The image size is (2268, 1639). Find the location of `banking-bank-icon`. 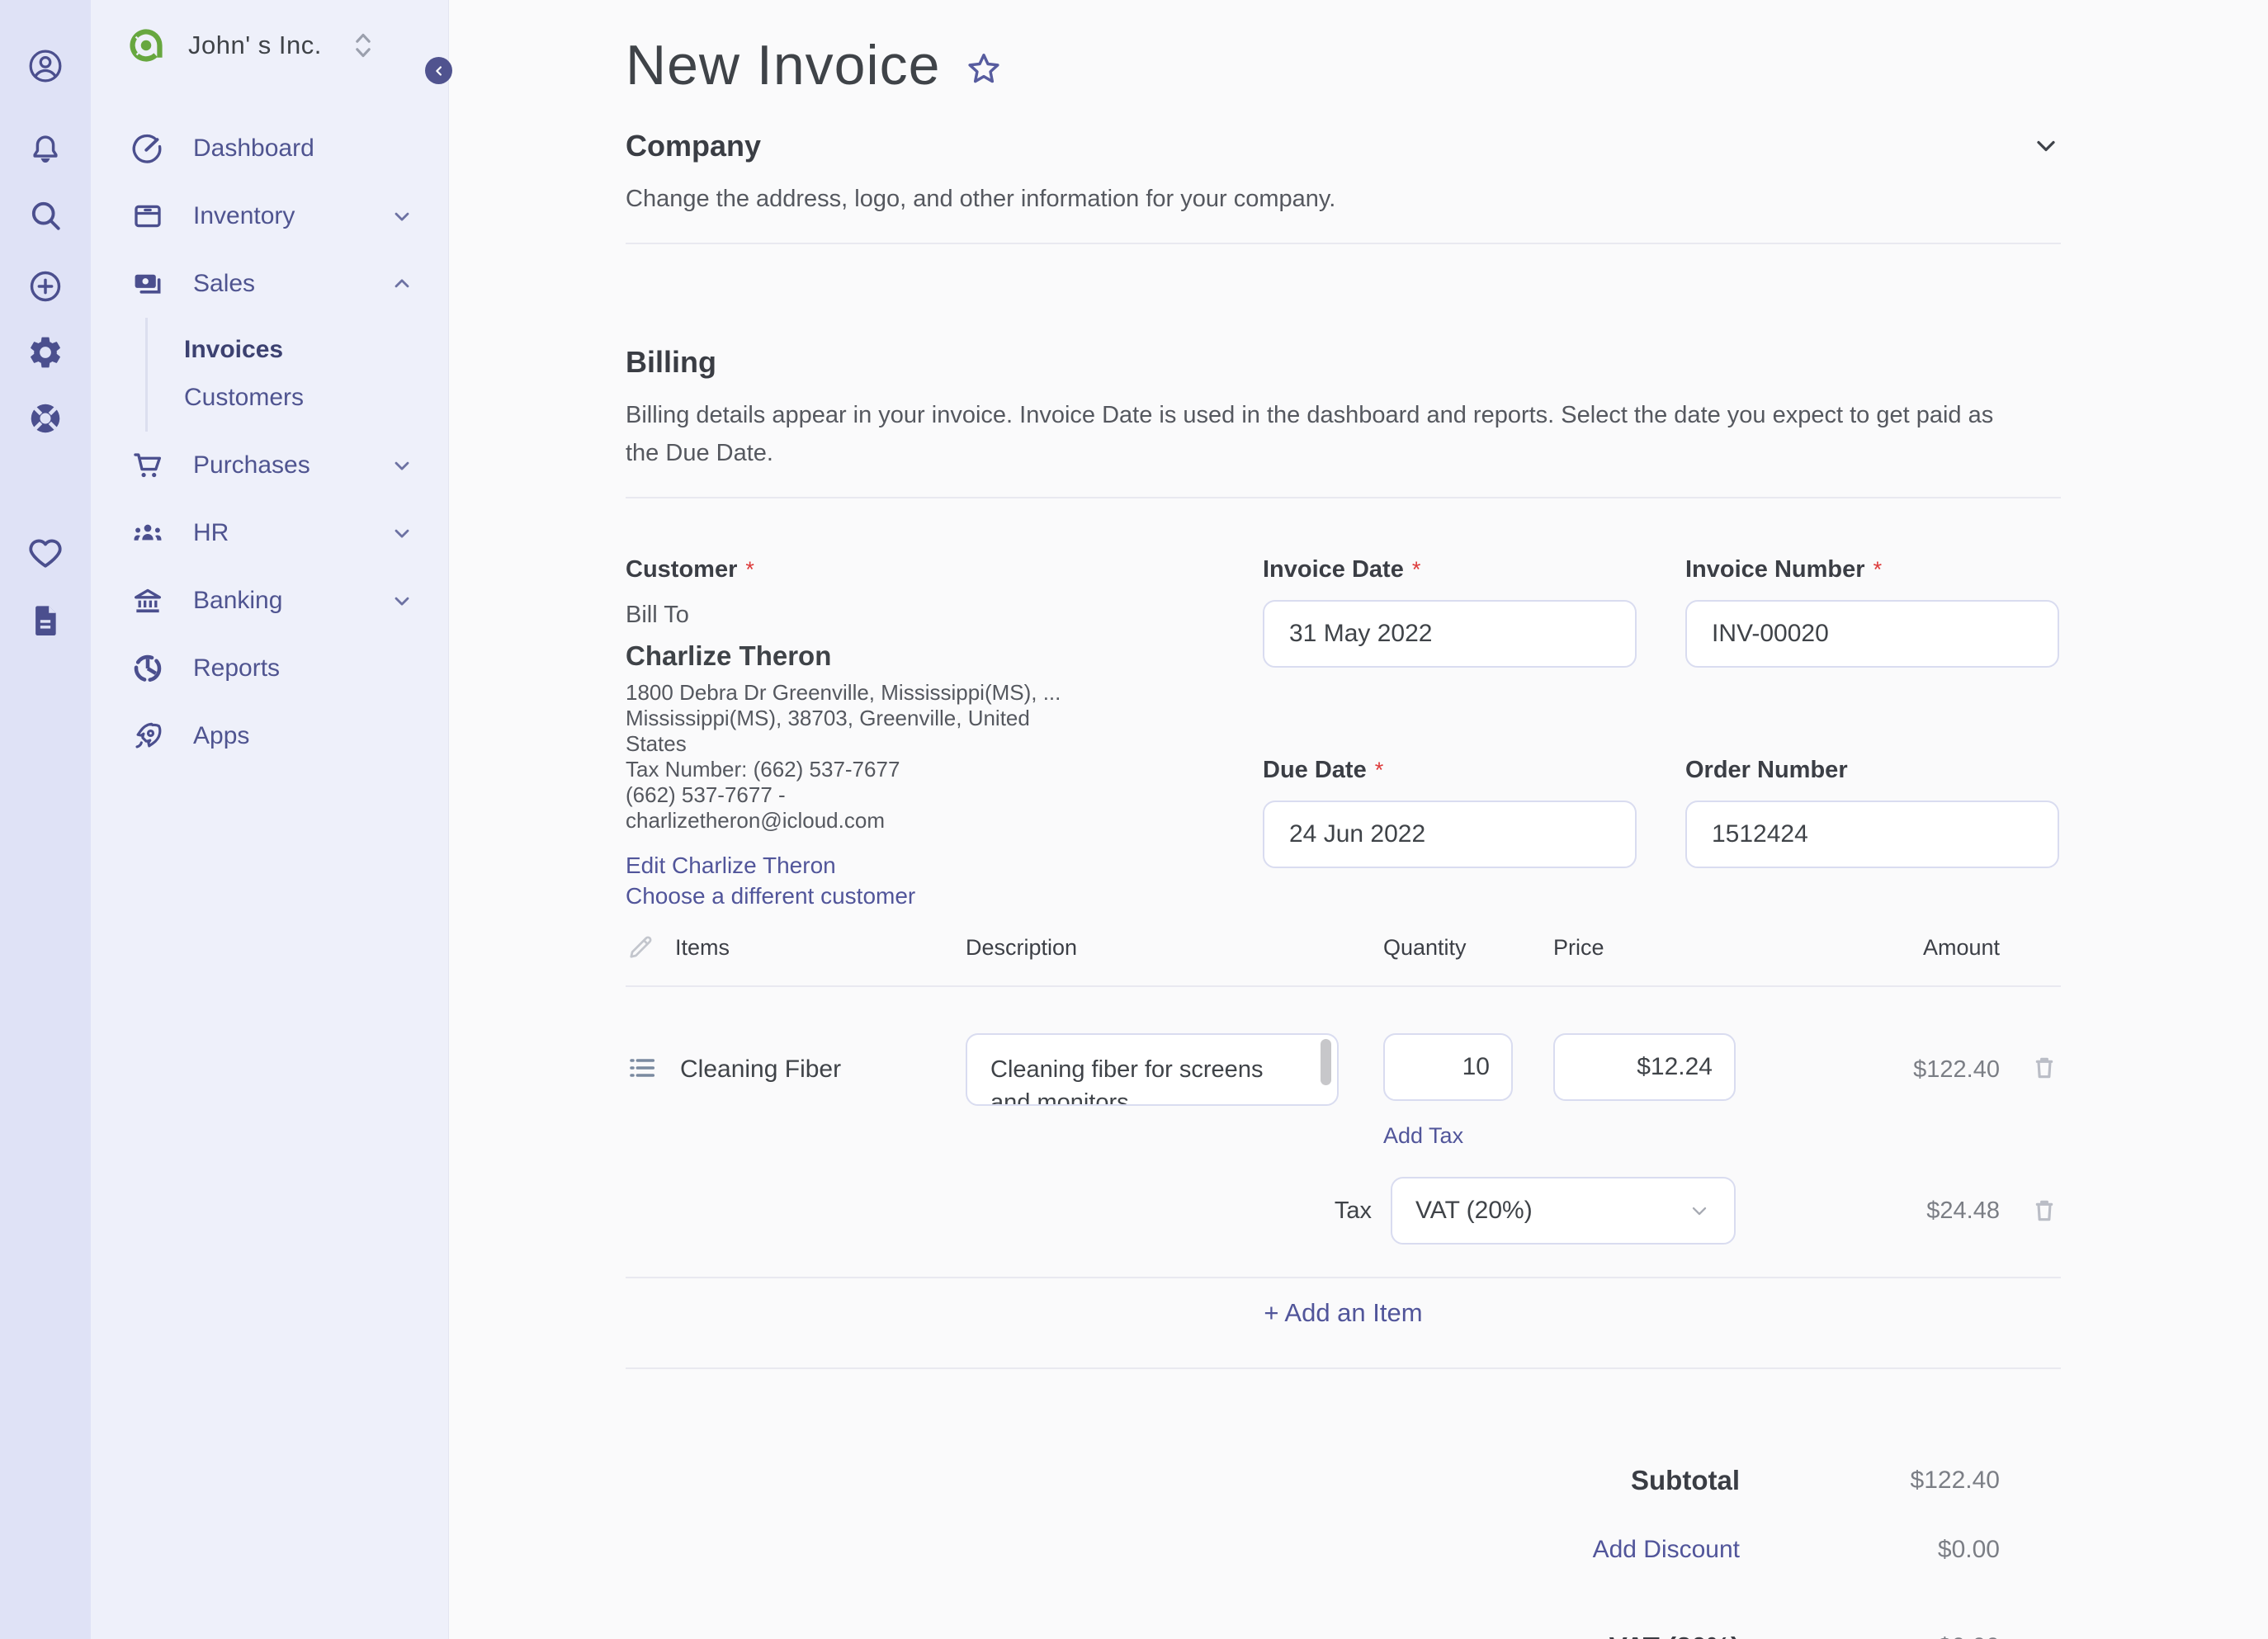

banking-bank-icon is located at coordinates (147, 600).